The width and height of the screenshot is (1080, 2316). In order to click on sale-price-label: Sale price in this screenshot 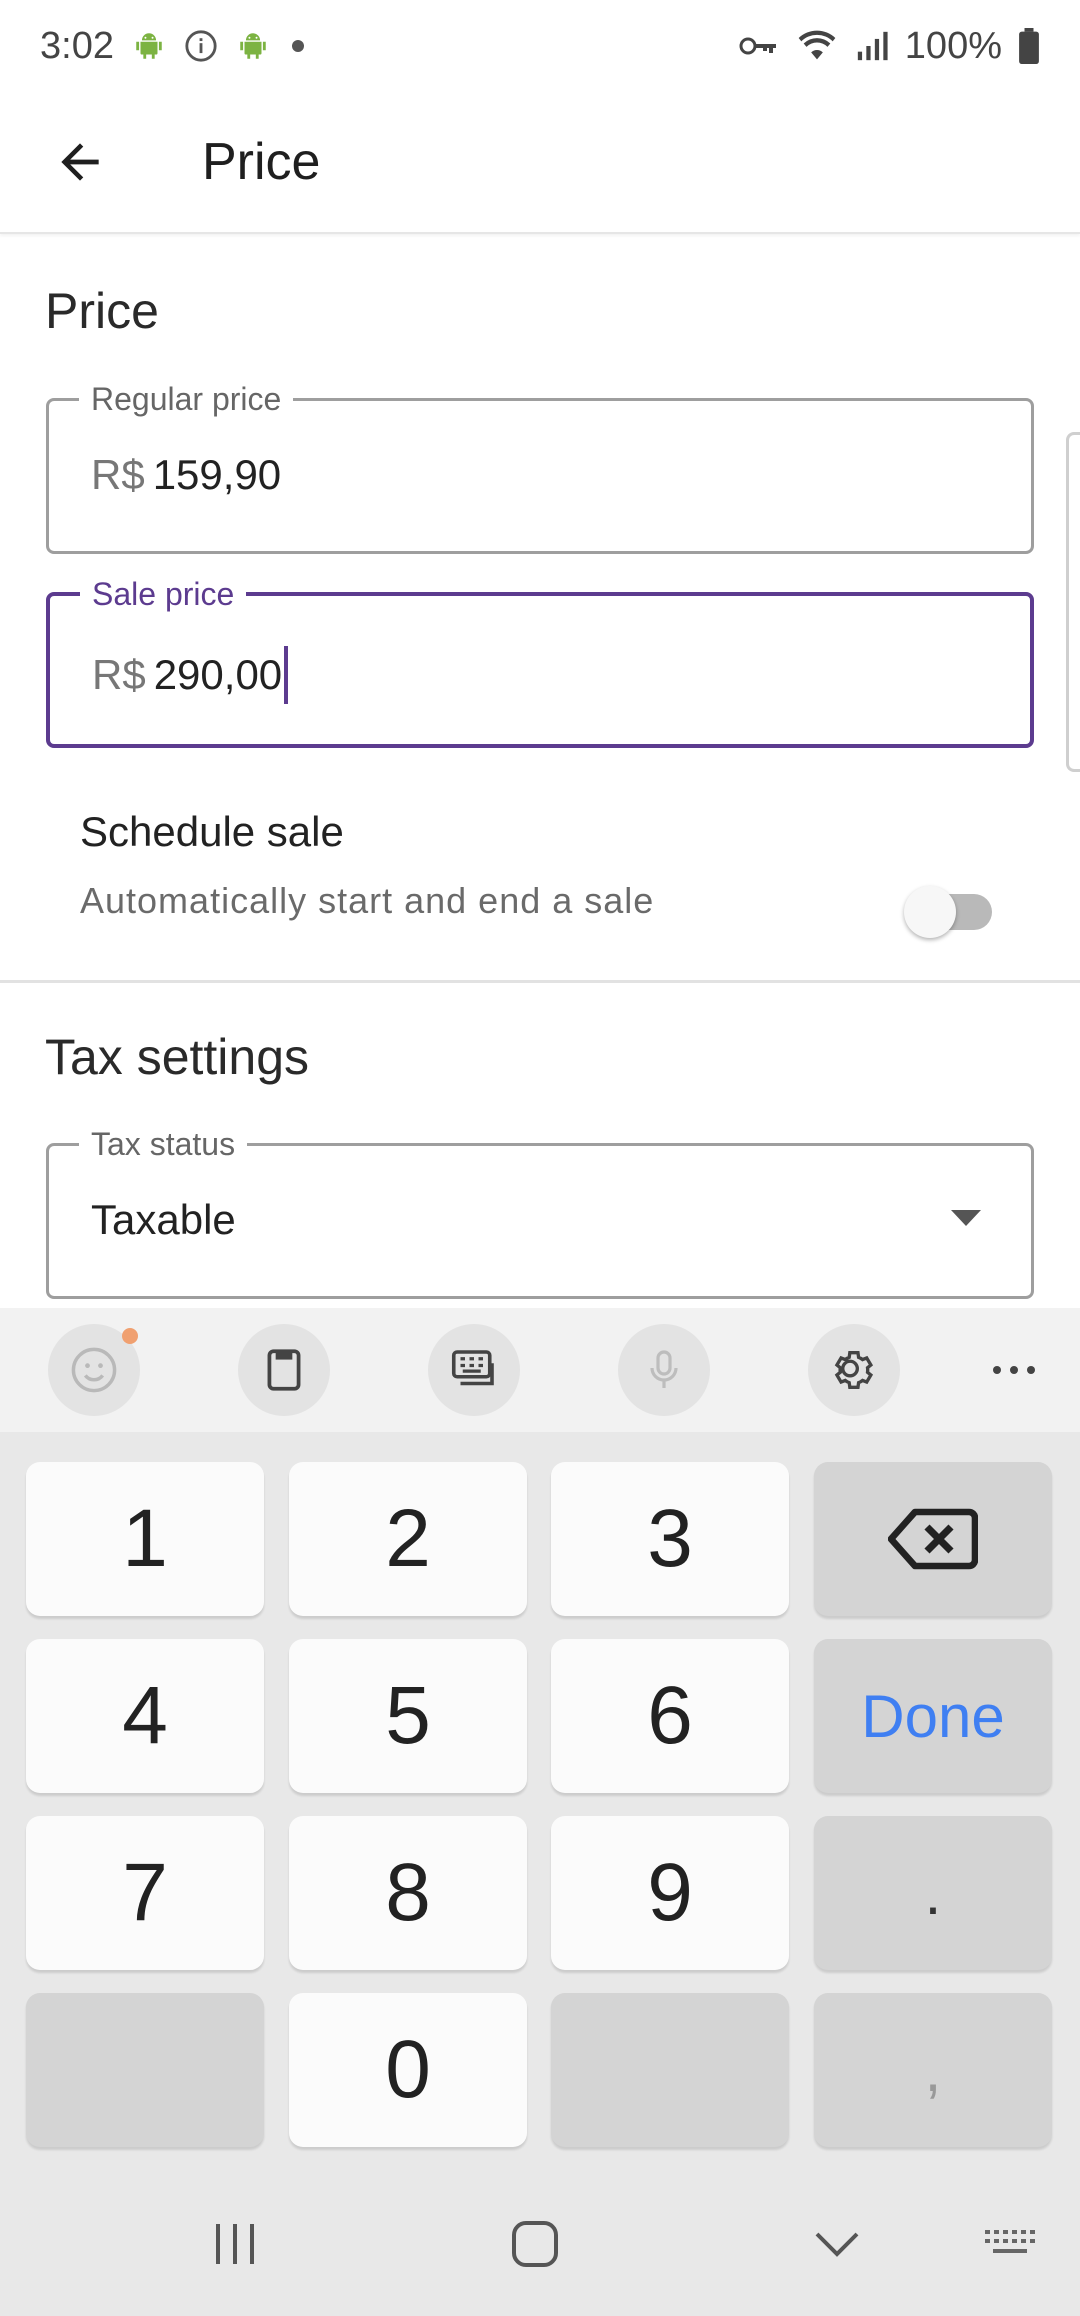, I will do `click(163, 594)`.